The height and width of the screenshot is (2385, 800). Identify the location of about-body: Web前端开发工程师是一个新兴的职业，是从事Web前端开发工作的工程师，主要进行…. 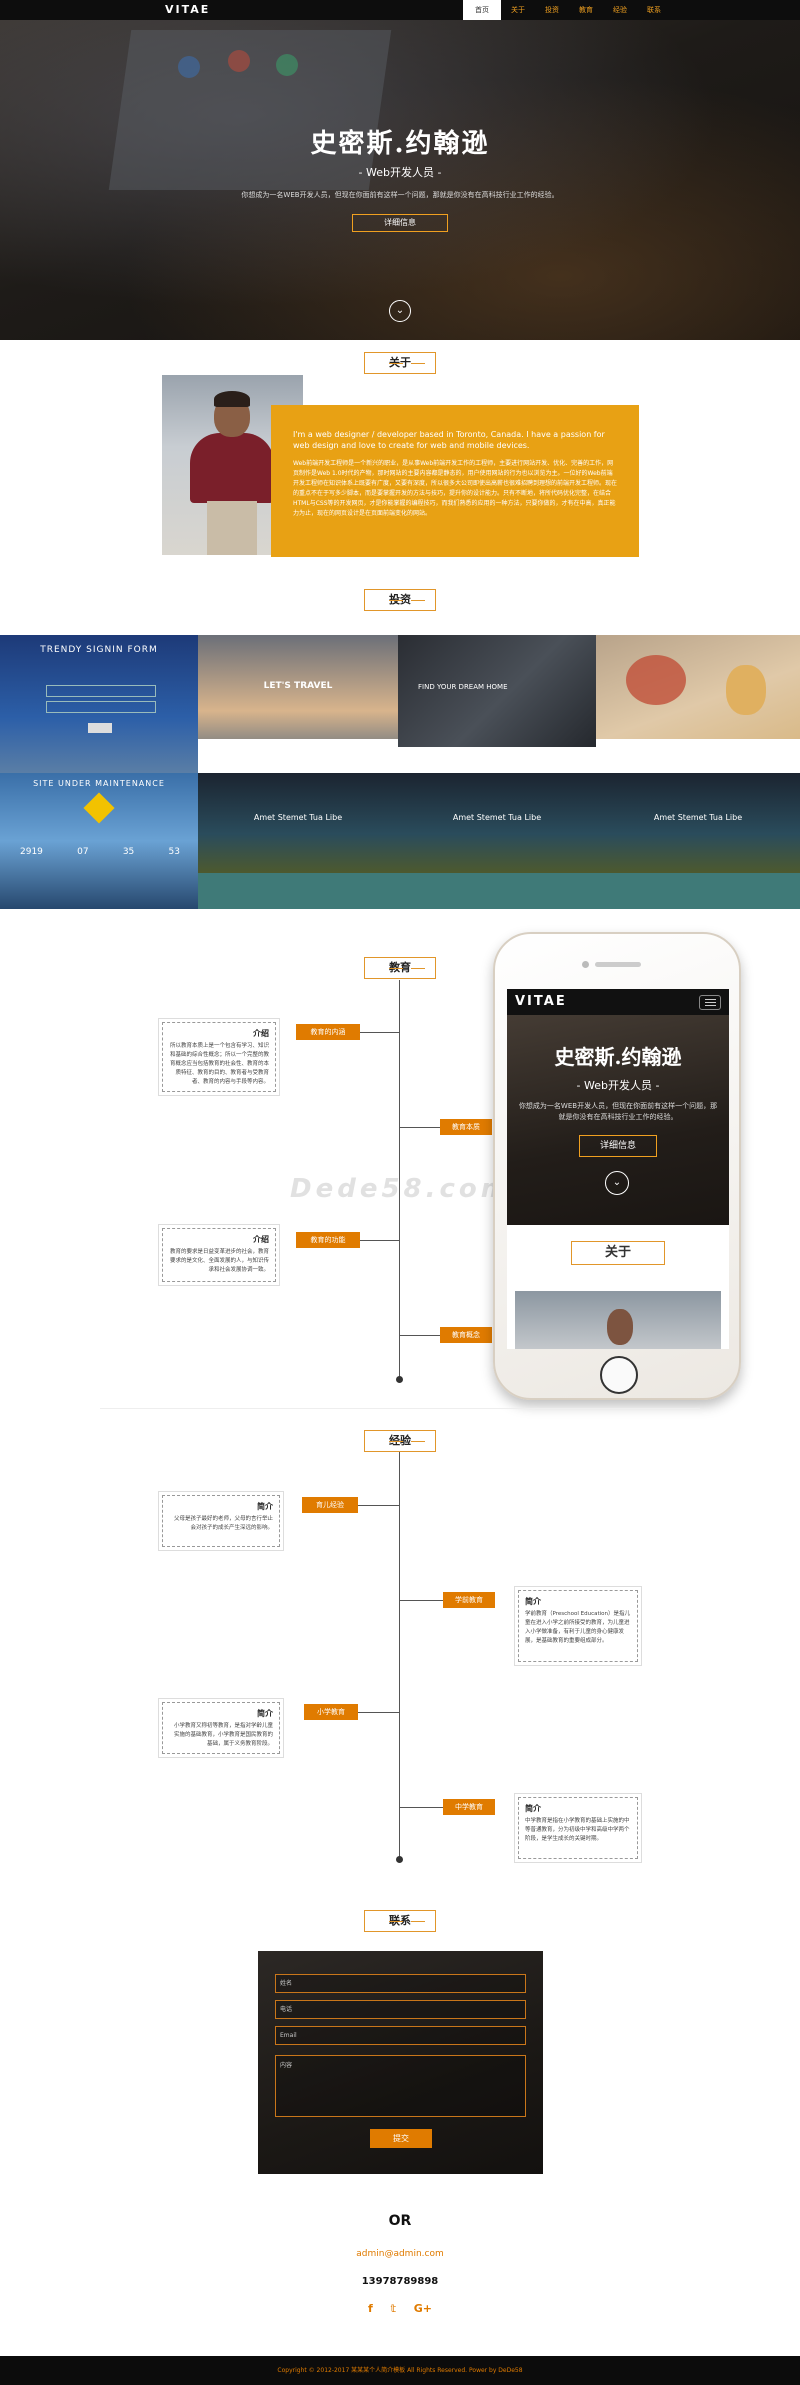
(455, 488).